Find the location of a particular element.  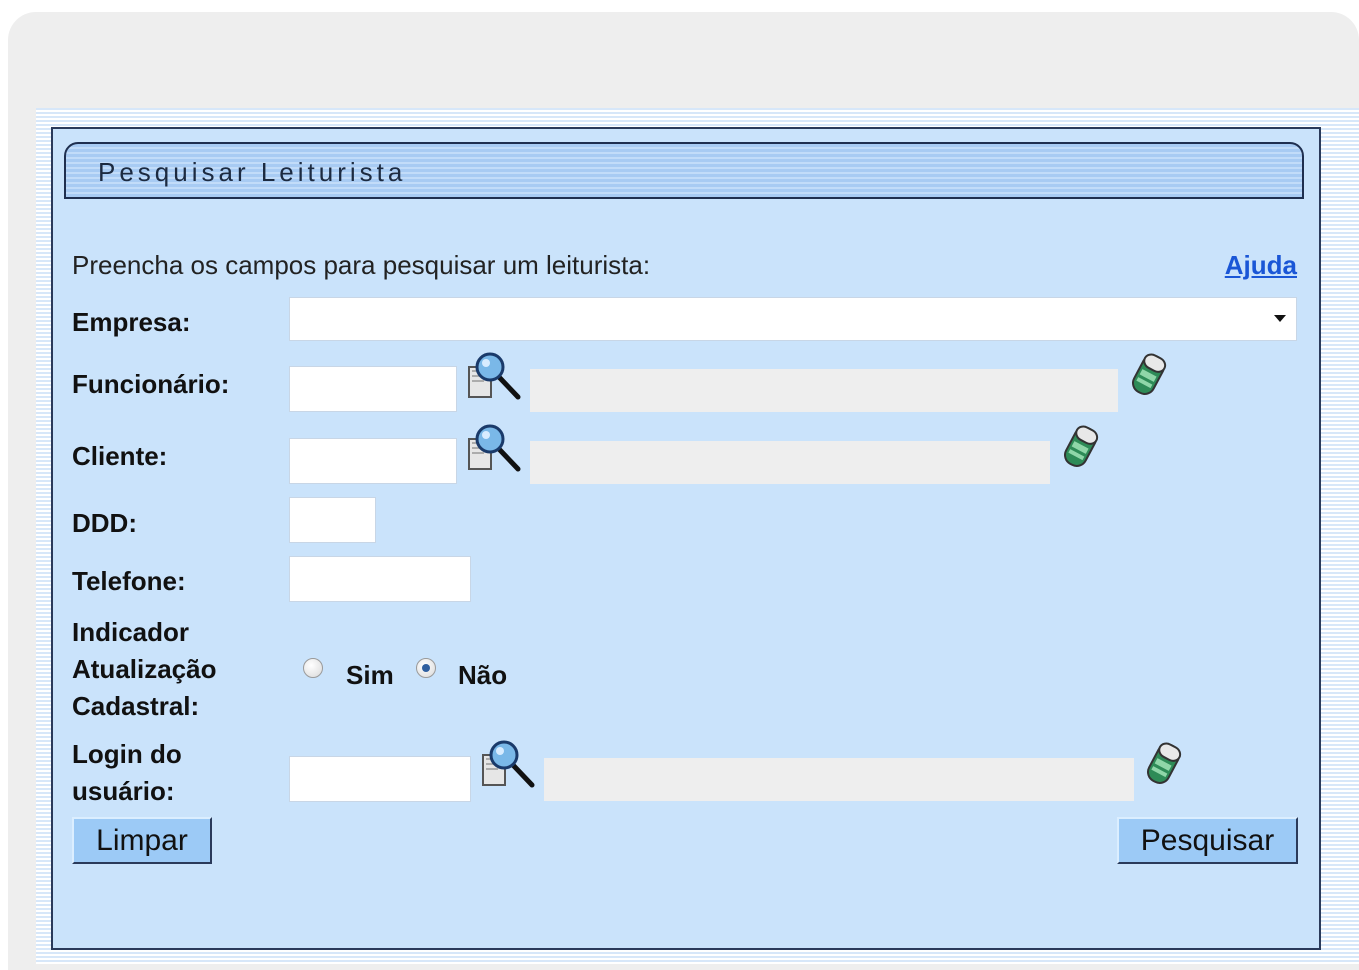

telefone-label: Telefone: is located at coordinates (129, 581).